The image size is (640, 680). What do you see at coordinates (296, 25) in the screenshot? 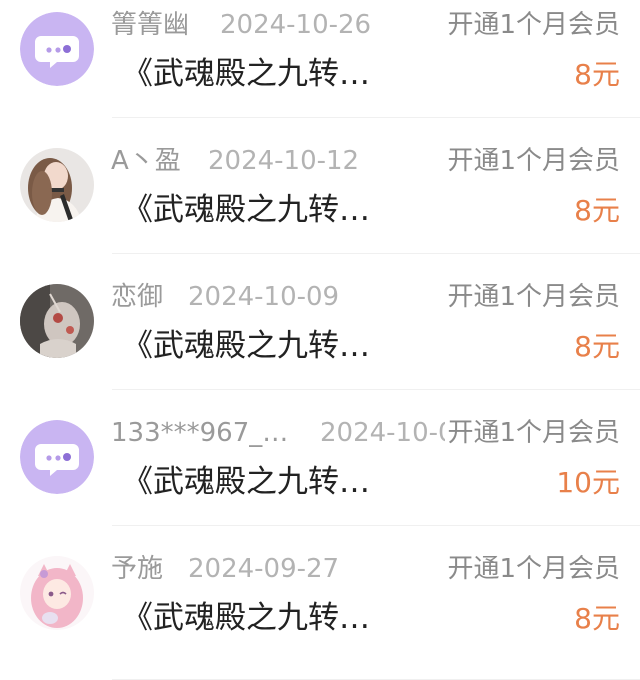
I see `record-date: 2024-10-26` at bounding box center [296, 25].